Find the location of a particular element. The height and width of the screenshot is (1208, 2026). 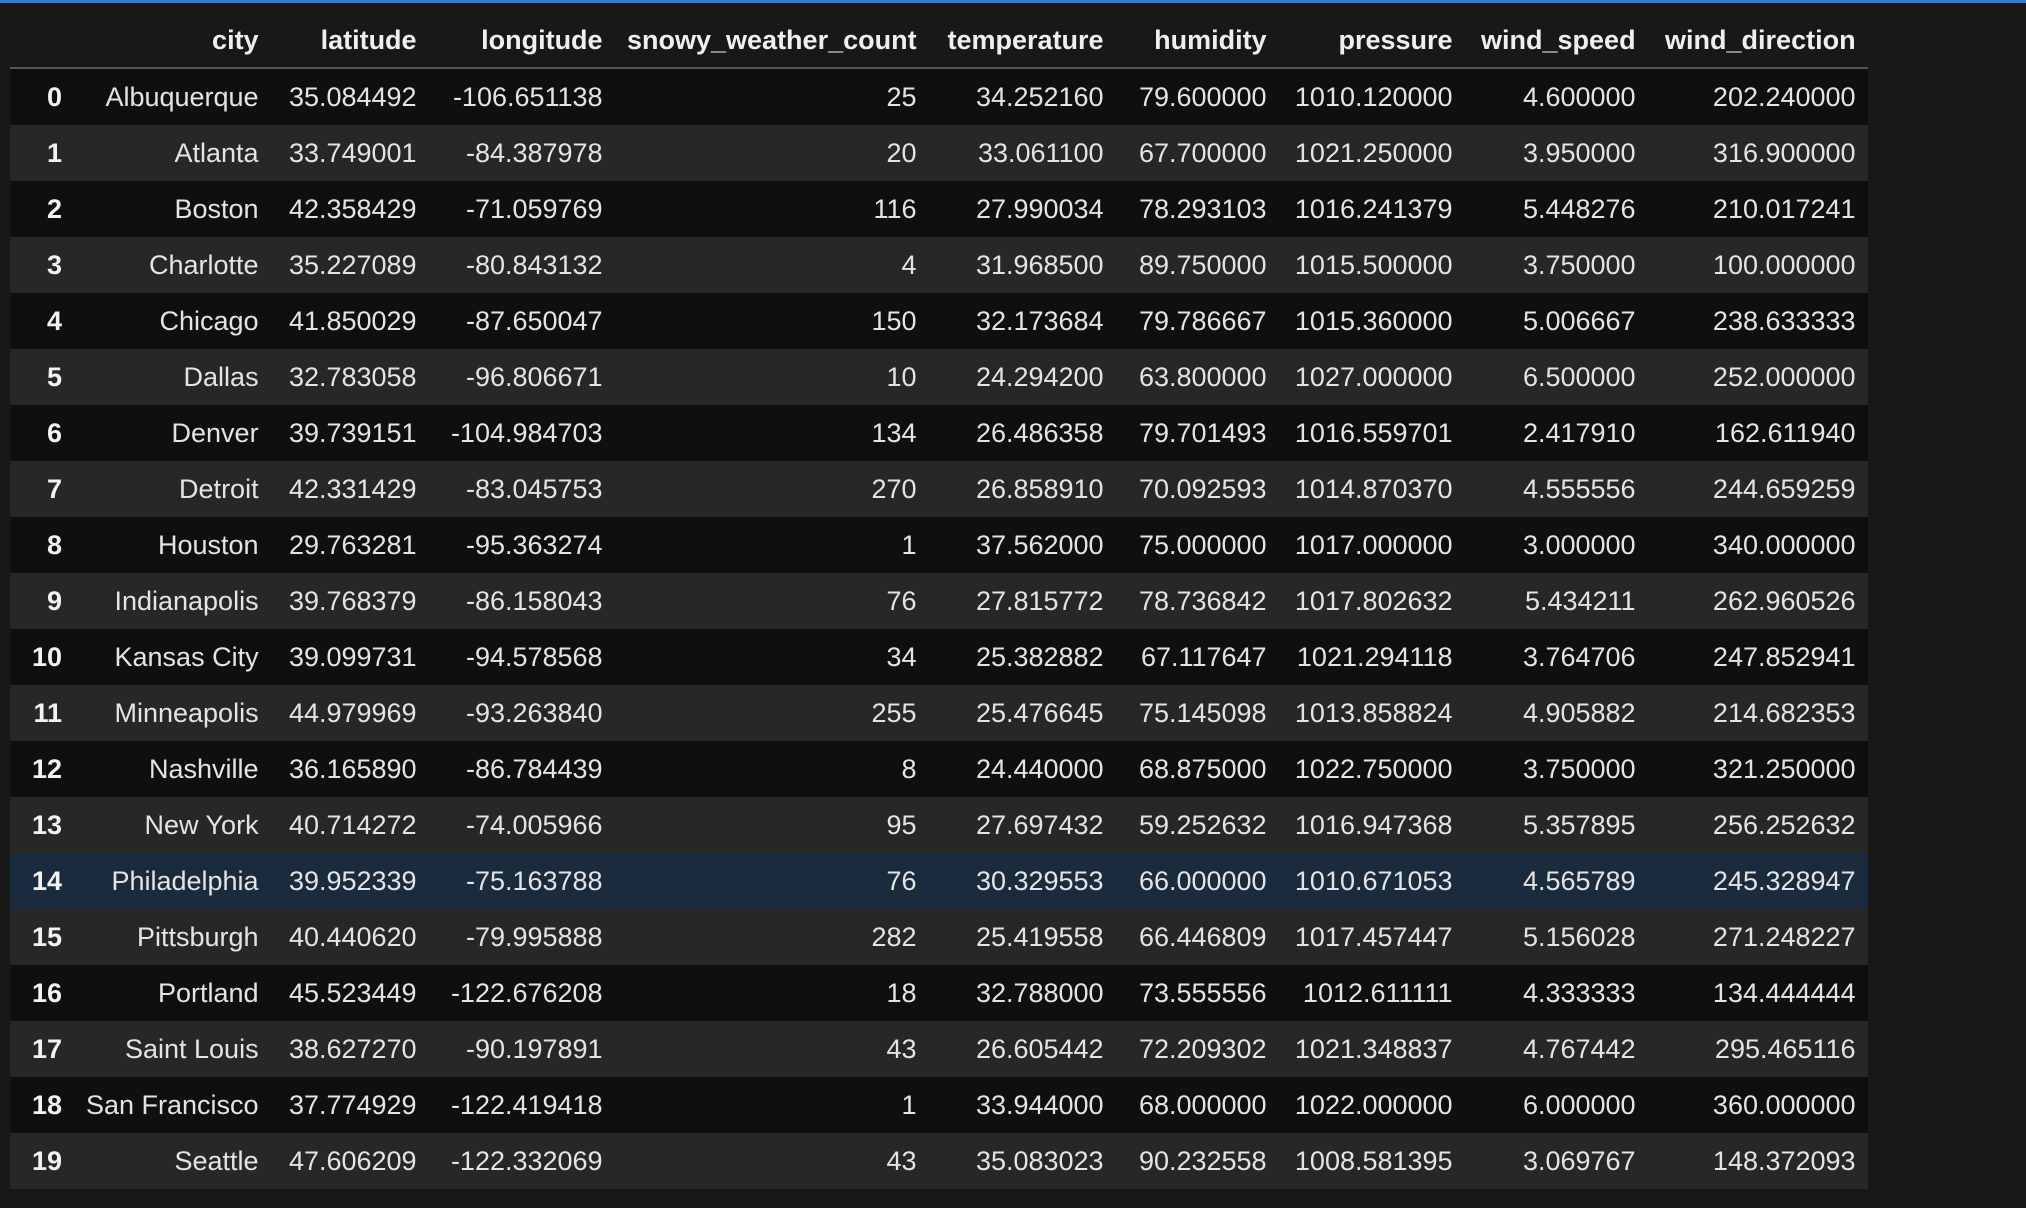

wind-direction-cell: 340.000000 is located at coordinates (1784, 544).